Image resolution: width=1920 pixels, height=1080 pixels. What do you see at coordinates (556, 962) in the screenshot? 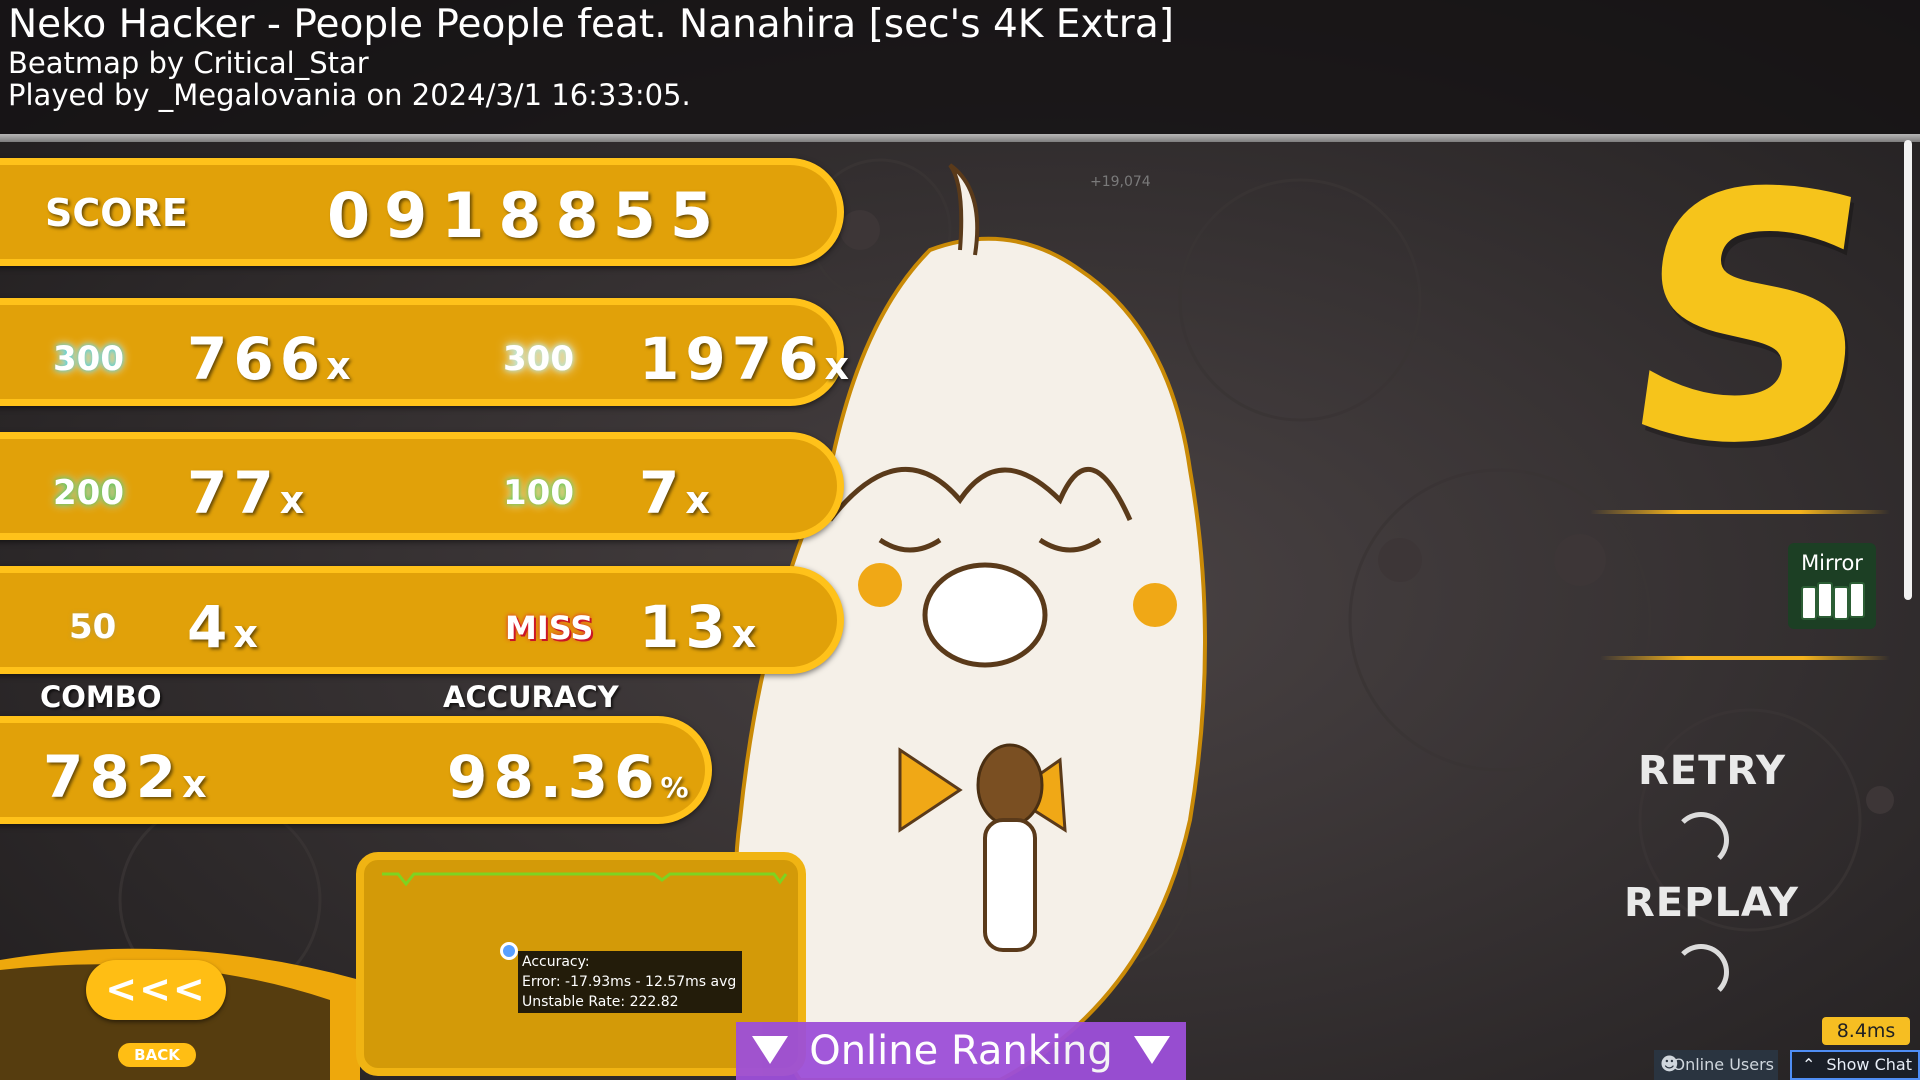
I see `tooltip-line-1: Accuracy:` at bounding box center [556, 962].